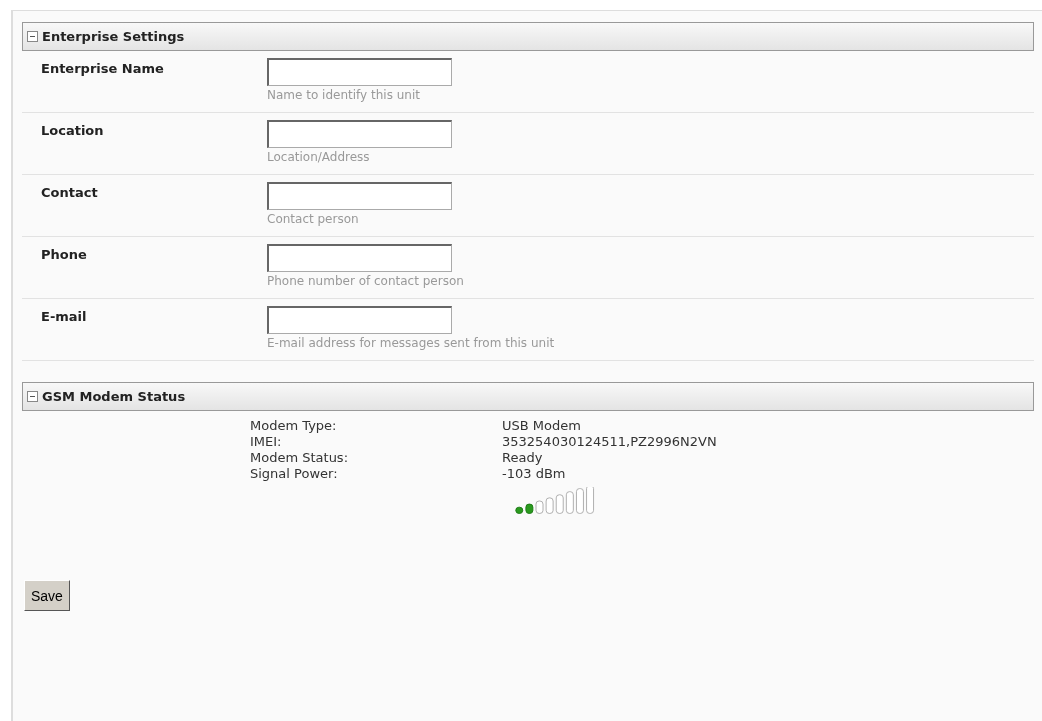 Image resolution: width=1042 pixels, height=721 pixels. What do you see at coordinates (534, 474) in the screenshot?
I see `status-value: -103 dBm` at bounding box center [534, 474].